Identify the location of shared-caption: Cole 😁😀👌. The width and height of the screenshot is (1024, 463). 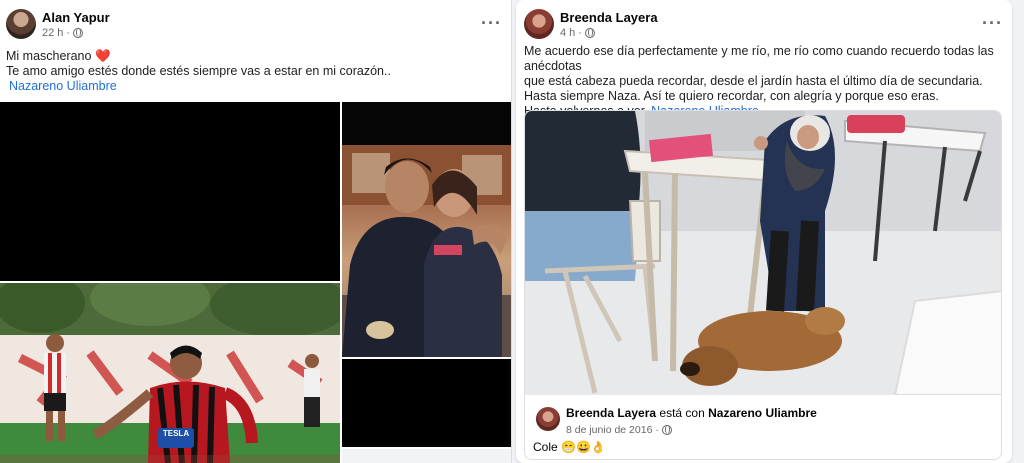
(569, 447).